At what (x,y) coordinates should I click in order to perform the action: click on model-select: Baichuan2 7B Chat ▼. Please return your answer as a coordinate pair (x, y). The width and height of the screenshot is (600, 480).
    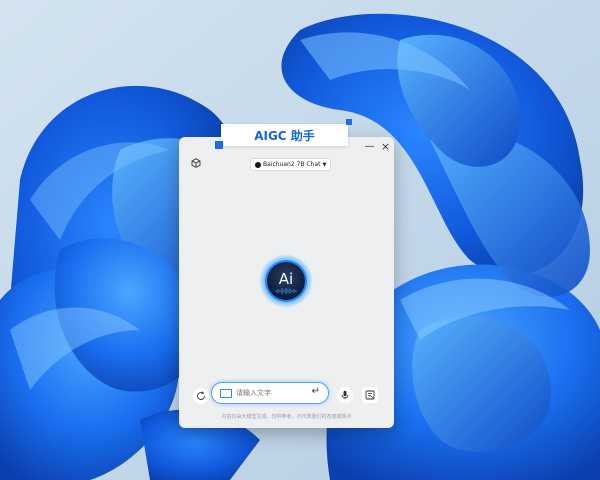
    Looking at the image, I should click on (291, 164).